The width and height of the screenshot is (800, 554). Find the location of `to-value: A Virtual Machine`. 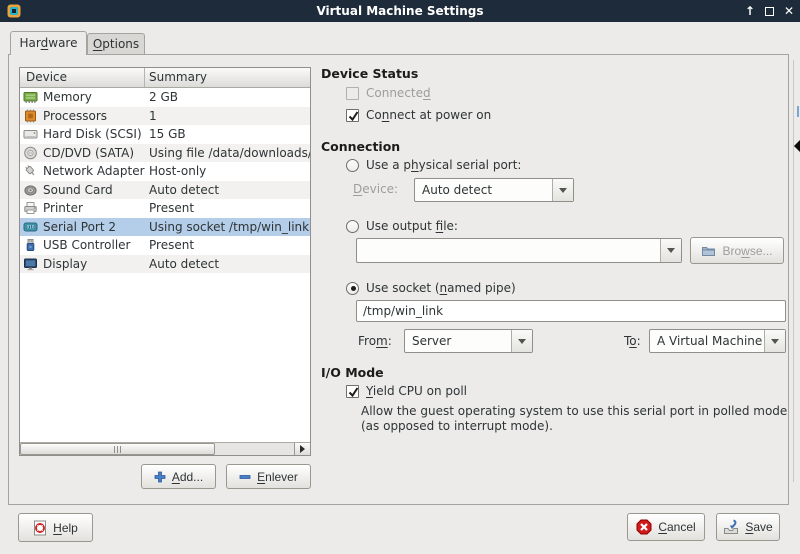

to-value: A Virtual Machine is located at coordinates (710, 341).